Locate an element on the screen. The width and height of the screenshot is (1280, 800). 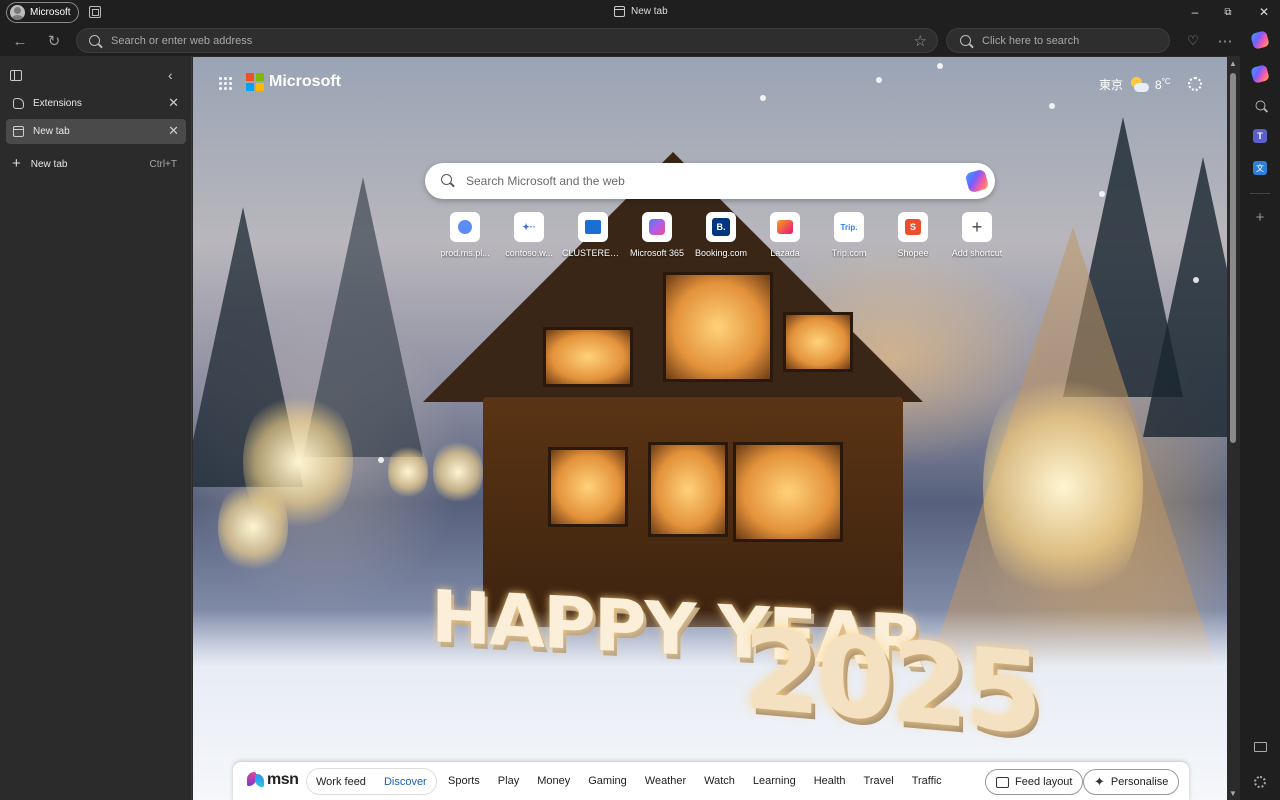
page-icon is located at coordinates (619, 11).